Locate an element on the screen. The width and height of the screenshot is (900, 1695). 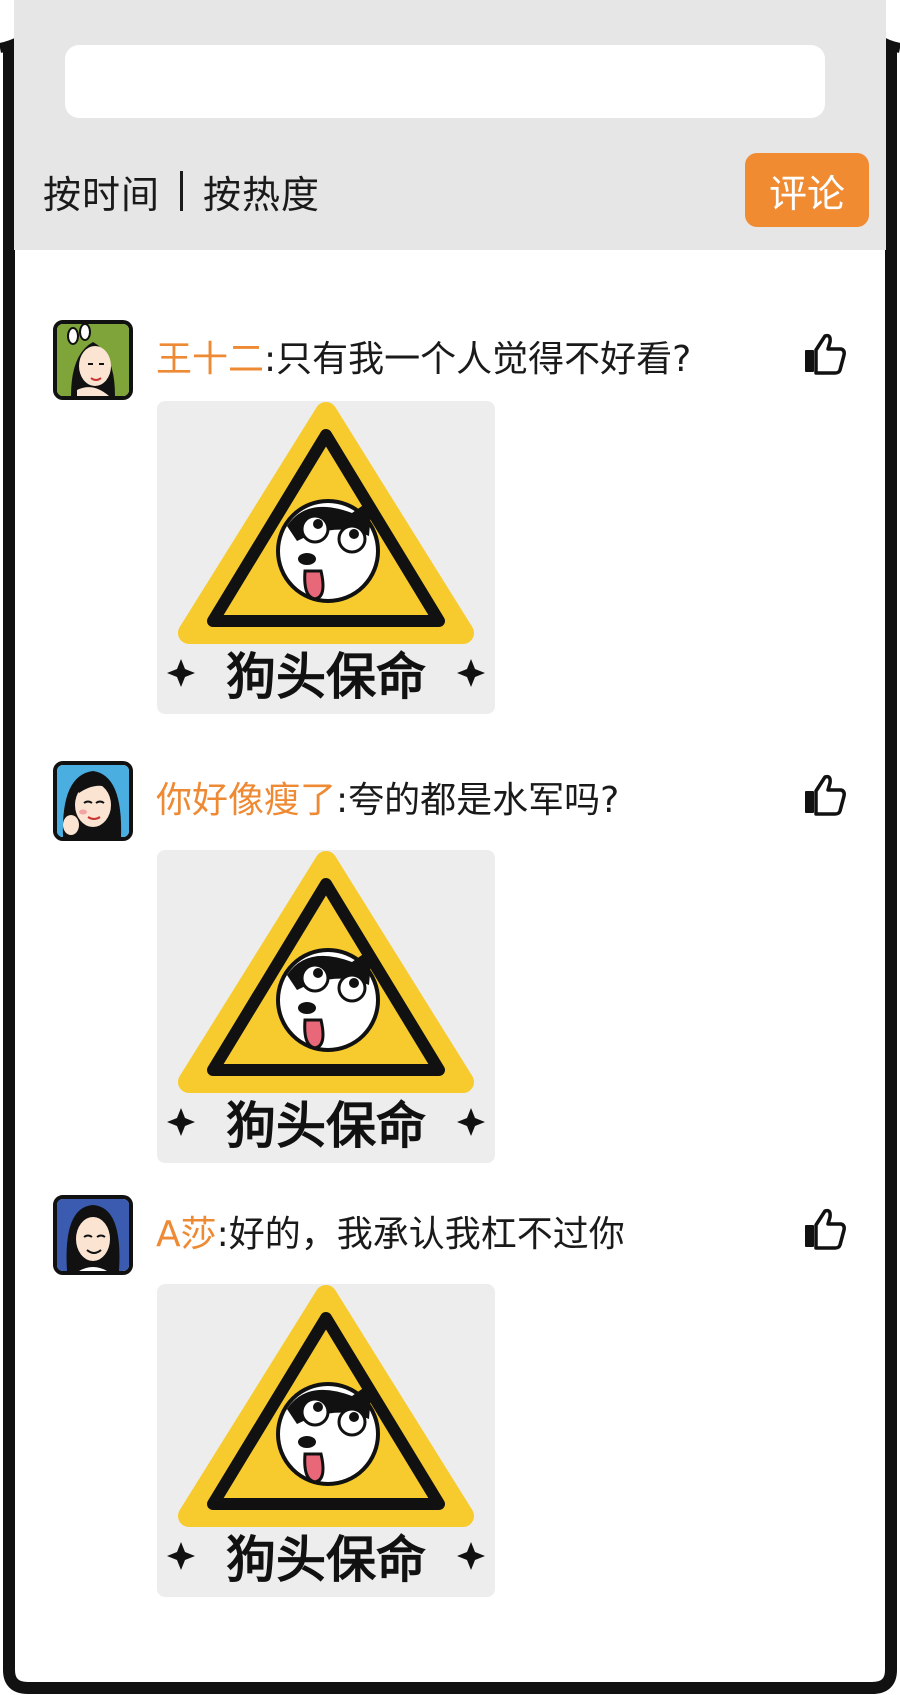
comment-text-line: A莎:好的，我承认我杠不过你 is located at coordinates (390, 1231).